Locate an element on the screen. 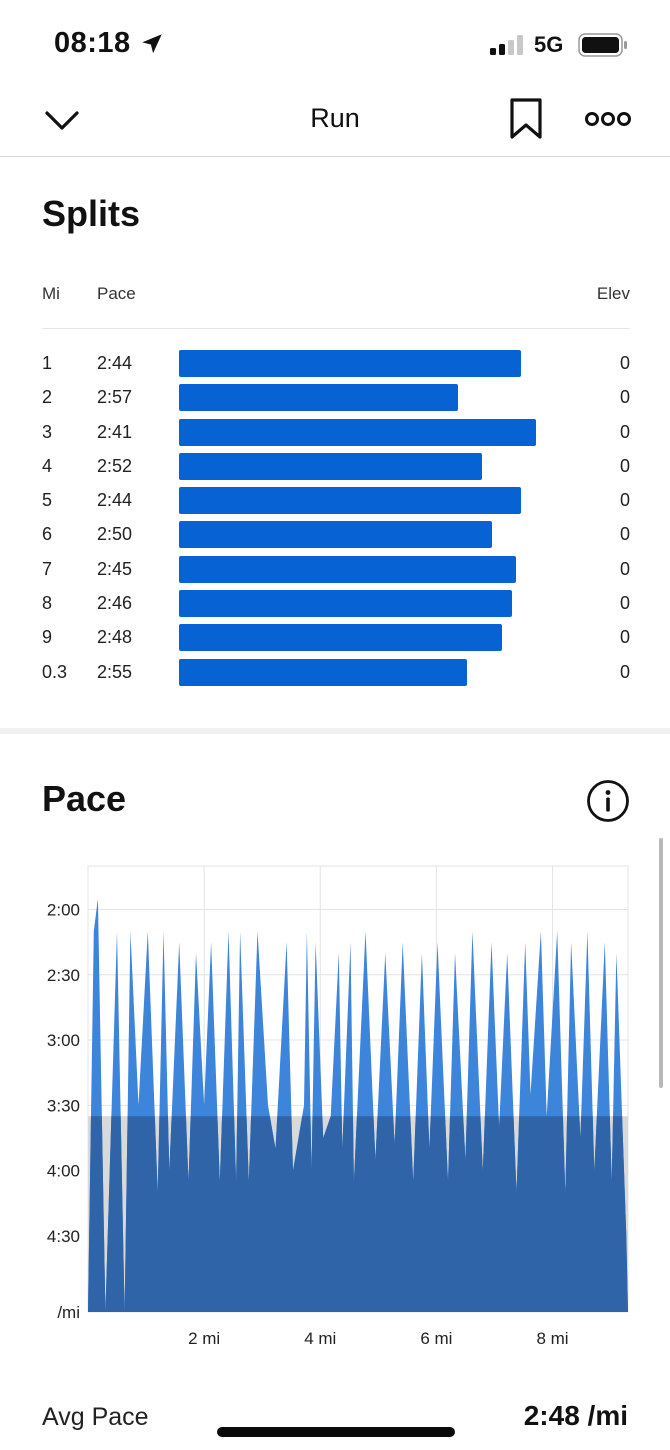 This screenshot has width=670, height=1450. split-mile: 2 is located at coordinates (47, 397).